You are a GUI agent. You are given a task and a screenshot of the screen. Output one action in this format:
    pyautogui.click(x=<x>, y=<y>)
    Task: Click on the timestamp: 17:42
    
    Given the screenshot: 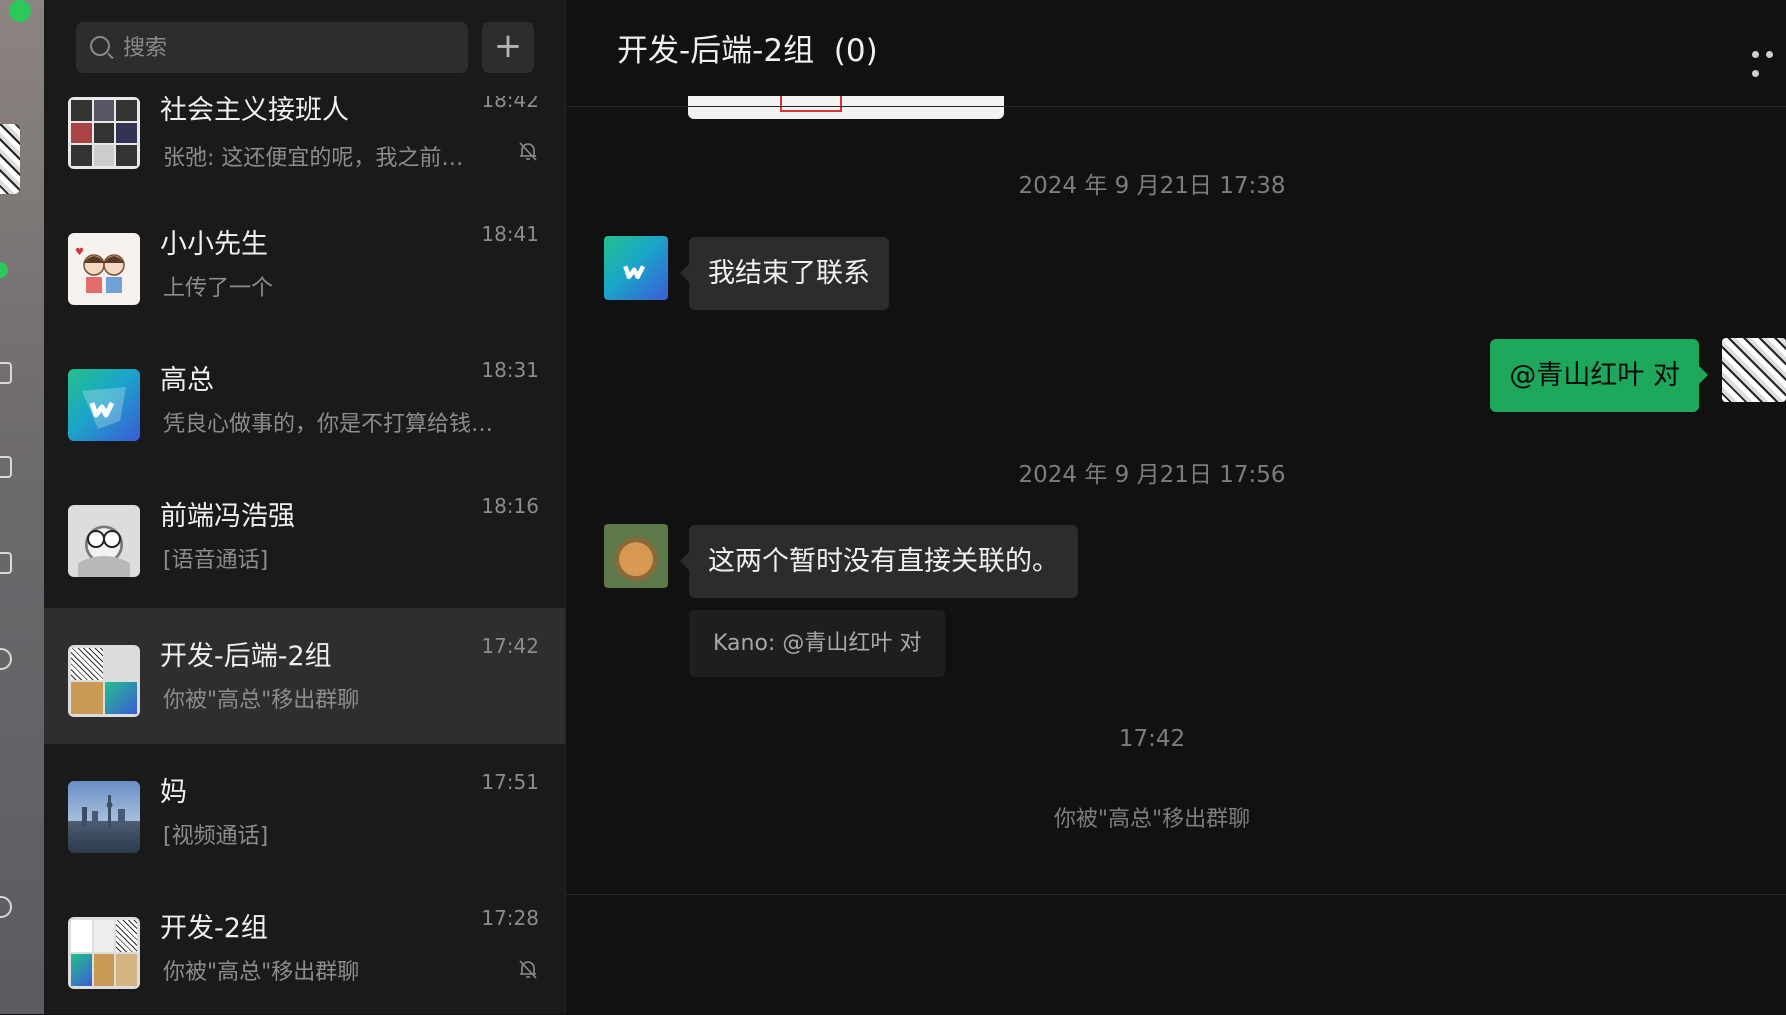 What is the action you would take?
    pyautogui.click(x=1152, y=739)
    